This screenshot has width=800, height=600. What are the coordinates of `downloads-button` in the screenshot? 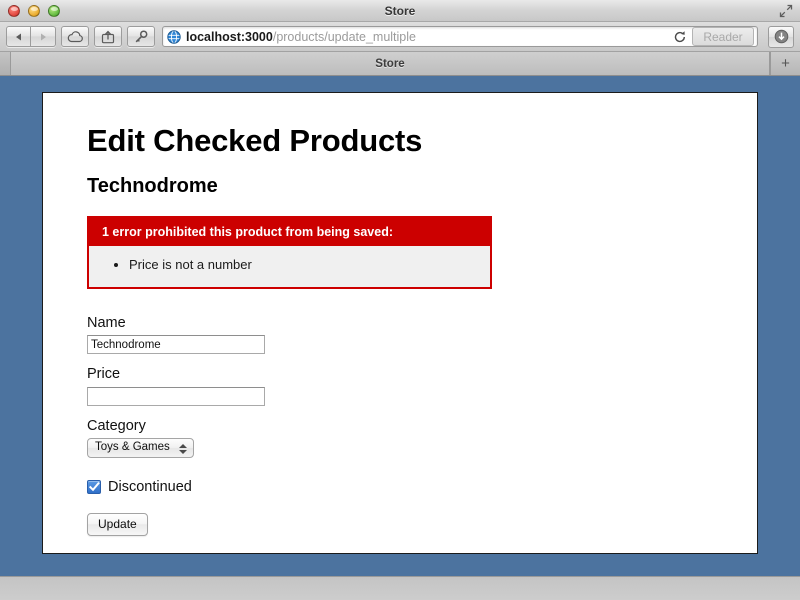 It's located at (781, 36).